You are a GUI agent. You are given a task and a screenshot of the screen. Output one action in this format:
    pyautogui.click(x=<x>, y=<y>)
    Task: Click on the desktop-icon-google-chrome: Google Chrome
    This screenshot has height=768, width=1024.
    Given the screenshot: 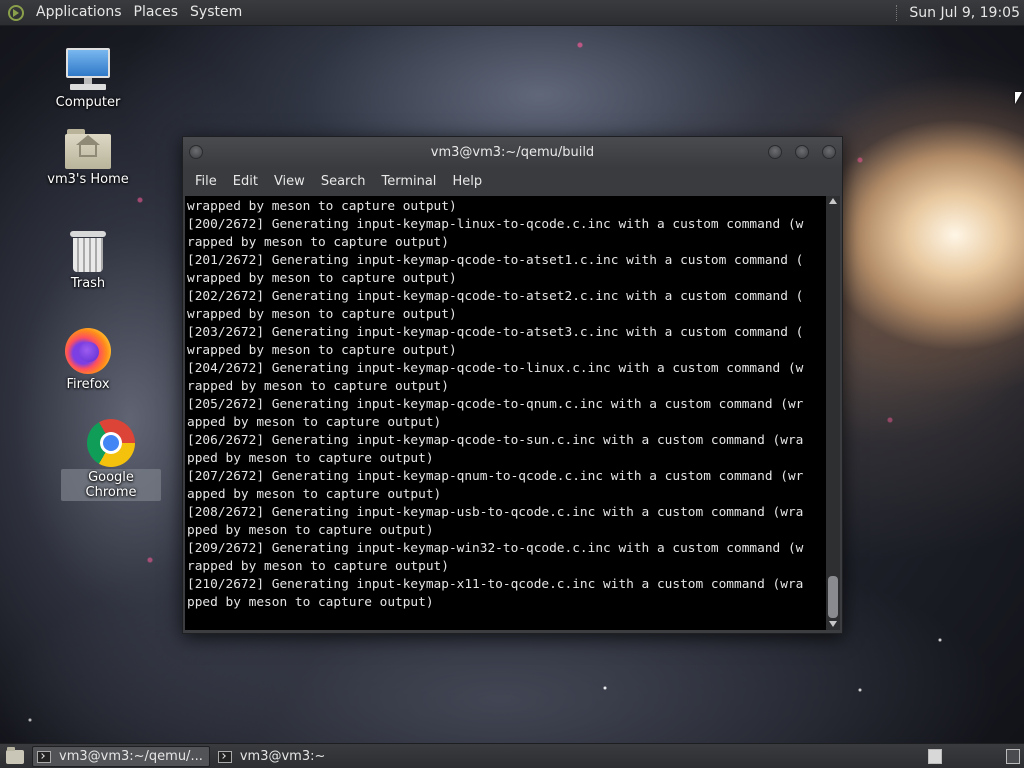 What is the action you would take?
    pyautogui.click(x=111, y=460)
    